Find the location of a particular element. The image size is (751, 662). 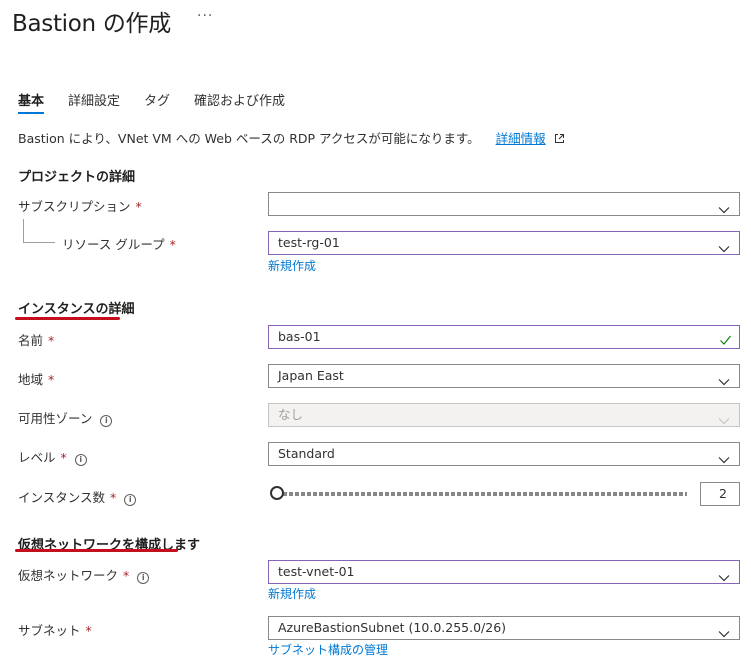

subscription-select is located at coordinates (504, 204).